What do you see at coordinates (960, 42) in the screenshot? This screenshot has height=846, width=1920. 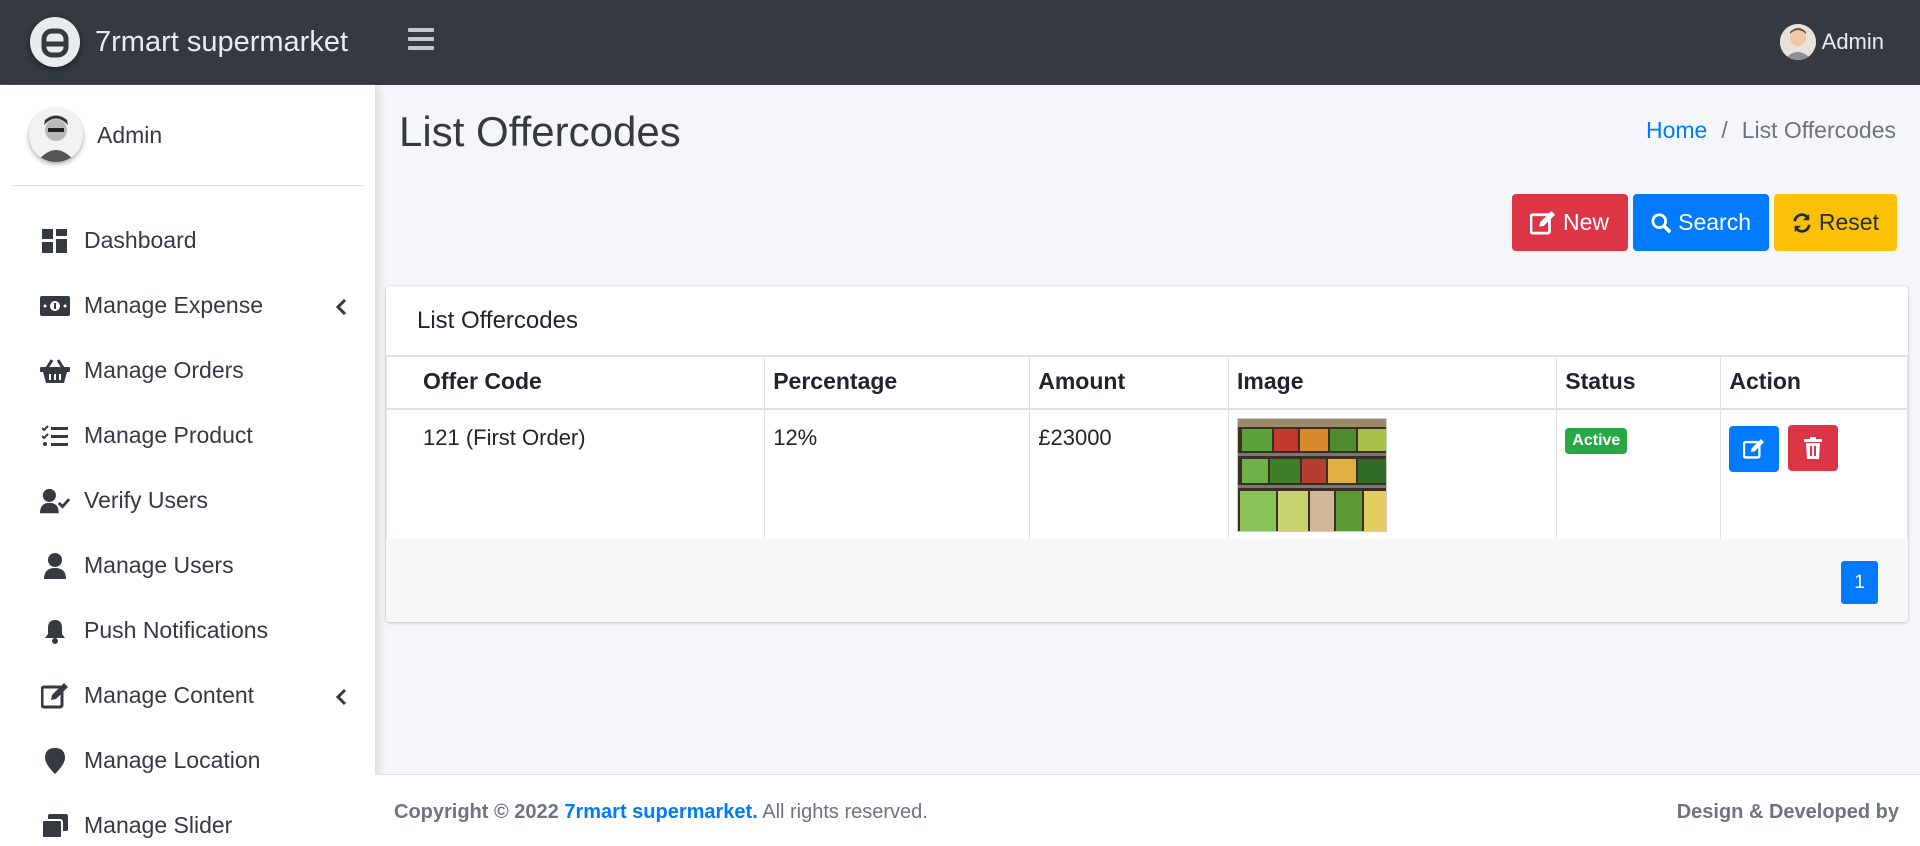 I see `top-navbar: 7rmart supermarket Admin` at bounding box center [960, 42].